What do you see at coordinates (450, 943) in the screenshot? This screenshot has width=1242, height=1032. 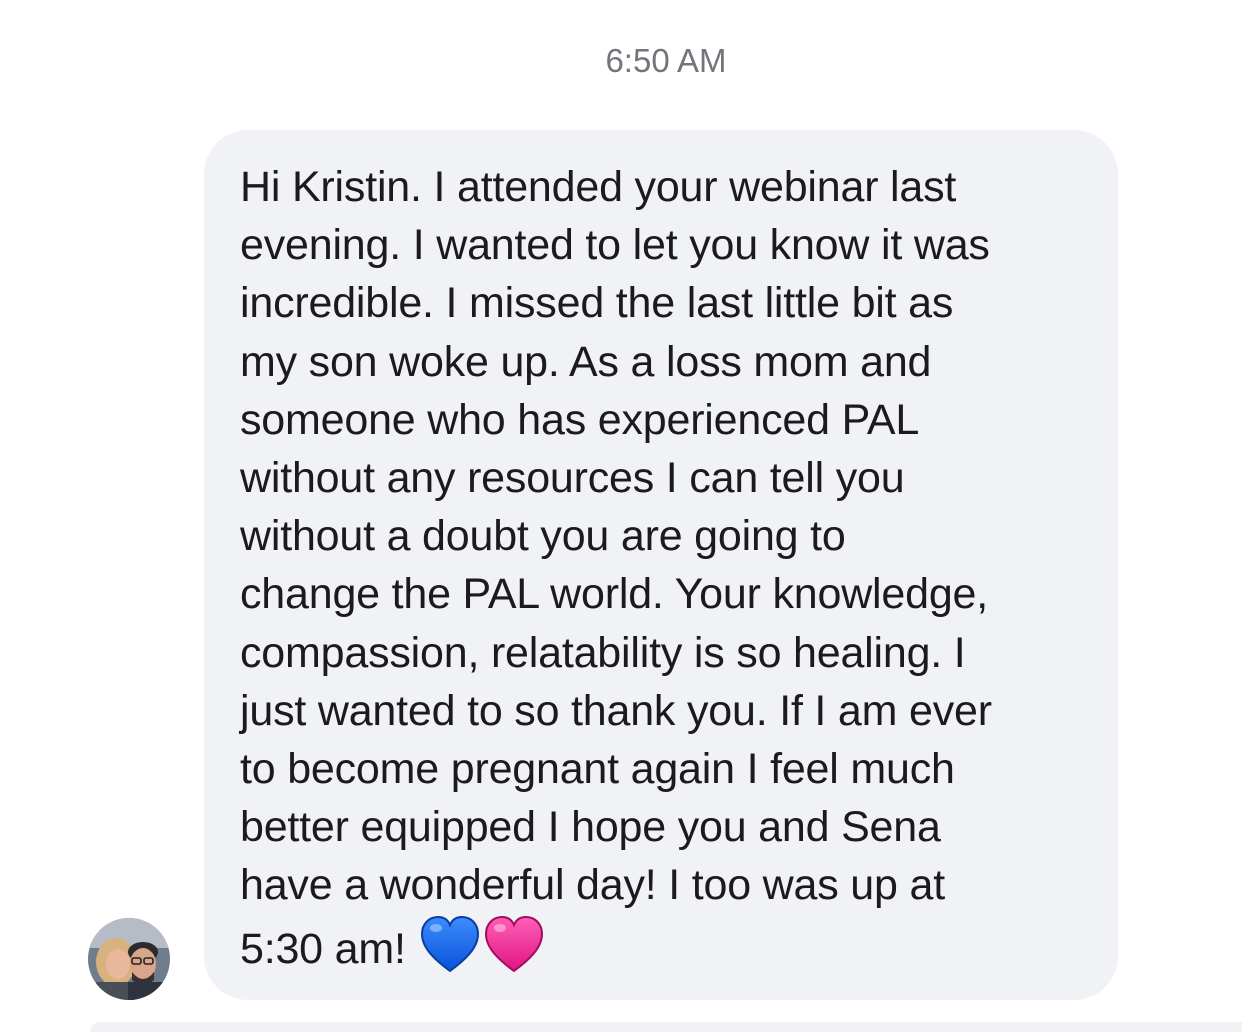 I see `blue-heart-icon` at bounding box center [450, 943].